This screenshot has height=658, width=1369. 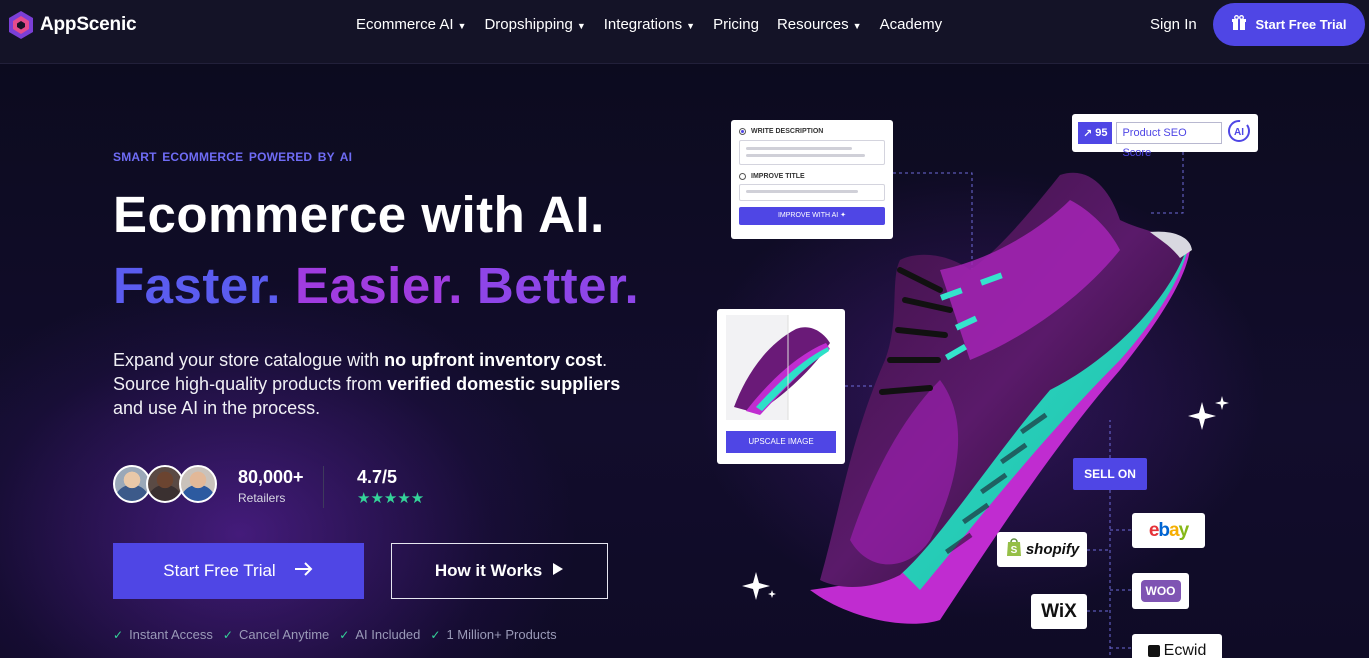 I want to click on seo-score-value: 95, so click(x=1101, y=133).